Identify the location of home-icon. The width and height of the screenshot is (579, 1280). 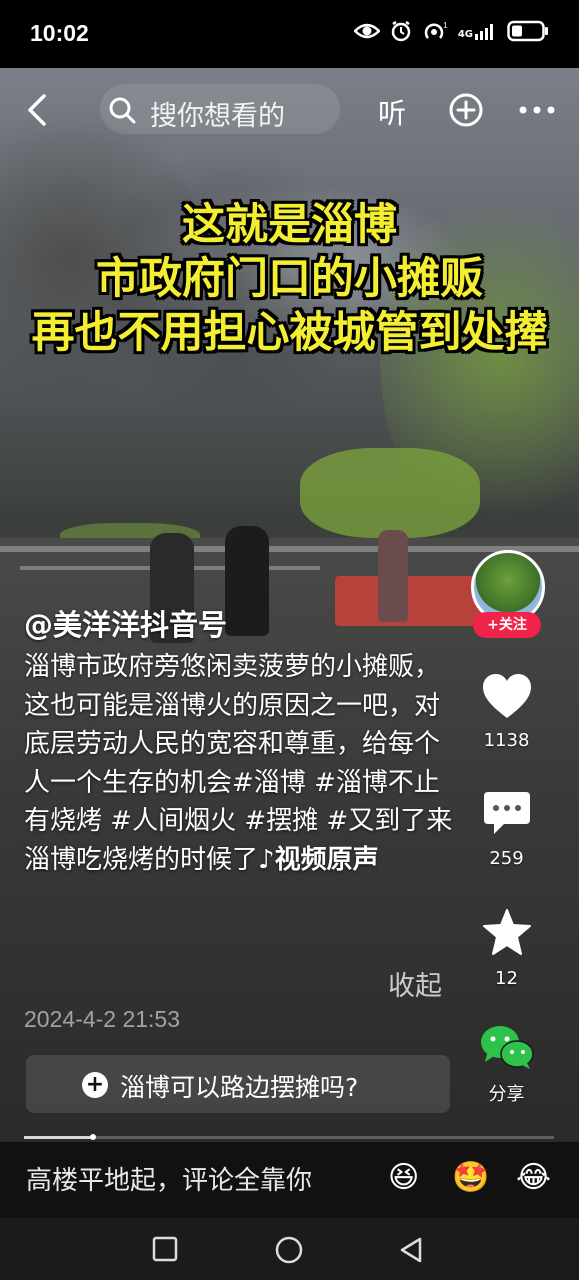
(289, 1250).